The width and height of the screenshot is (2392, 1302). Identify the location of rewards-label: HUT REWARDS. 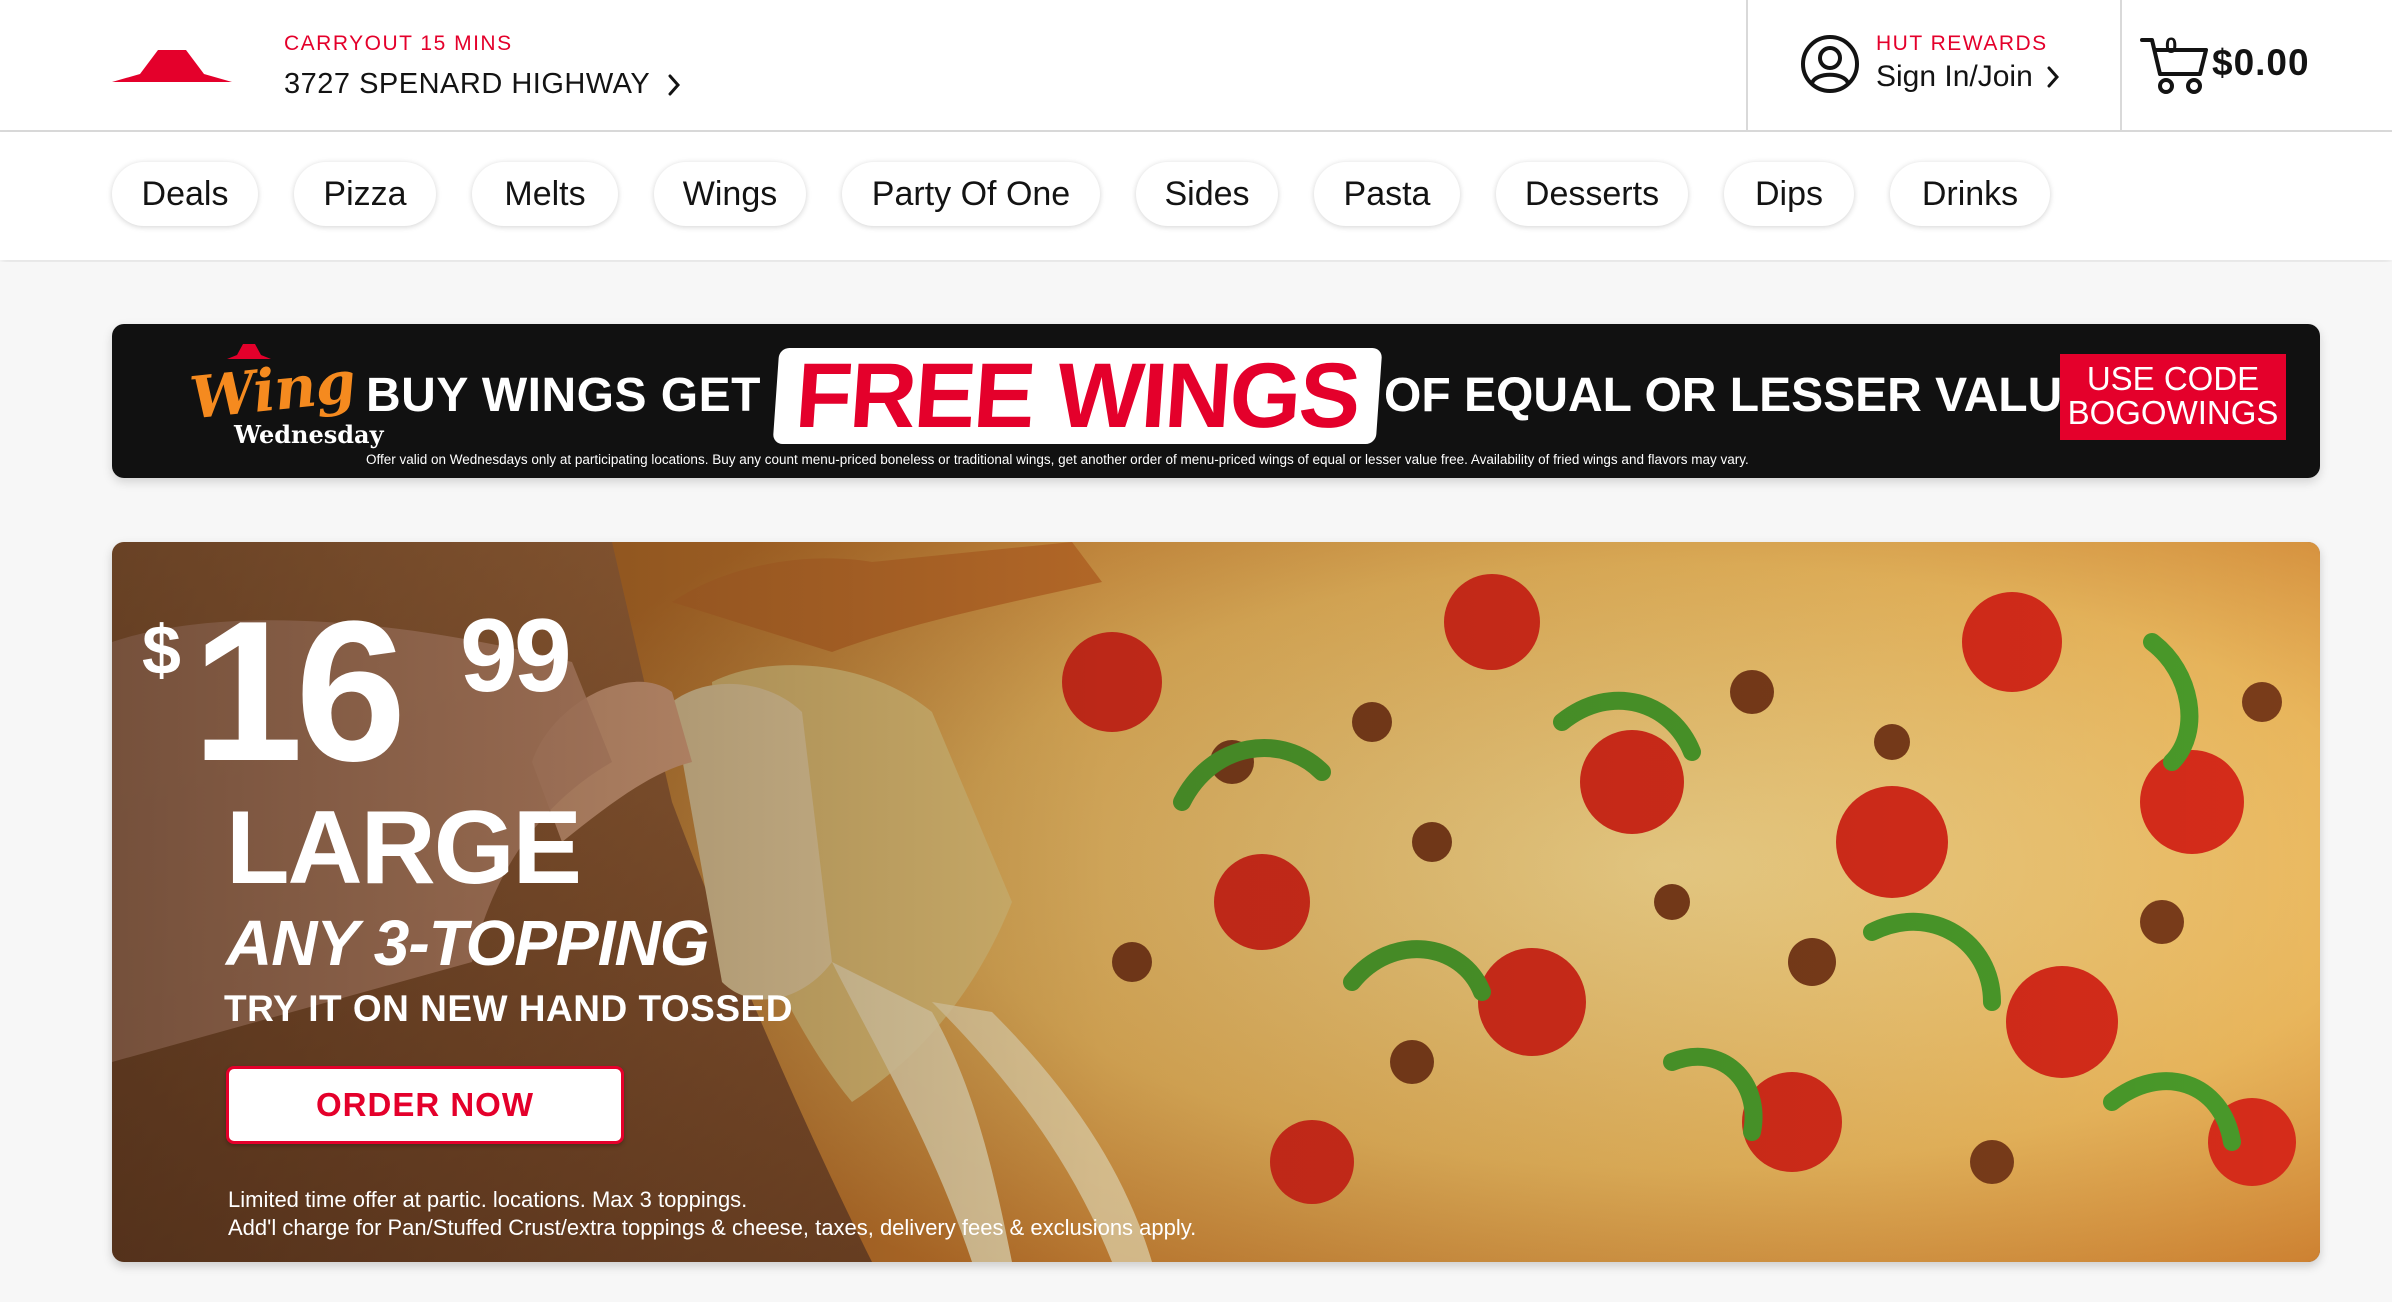
(1962, 43).